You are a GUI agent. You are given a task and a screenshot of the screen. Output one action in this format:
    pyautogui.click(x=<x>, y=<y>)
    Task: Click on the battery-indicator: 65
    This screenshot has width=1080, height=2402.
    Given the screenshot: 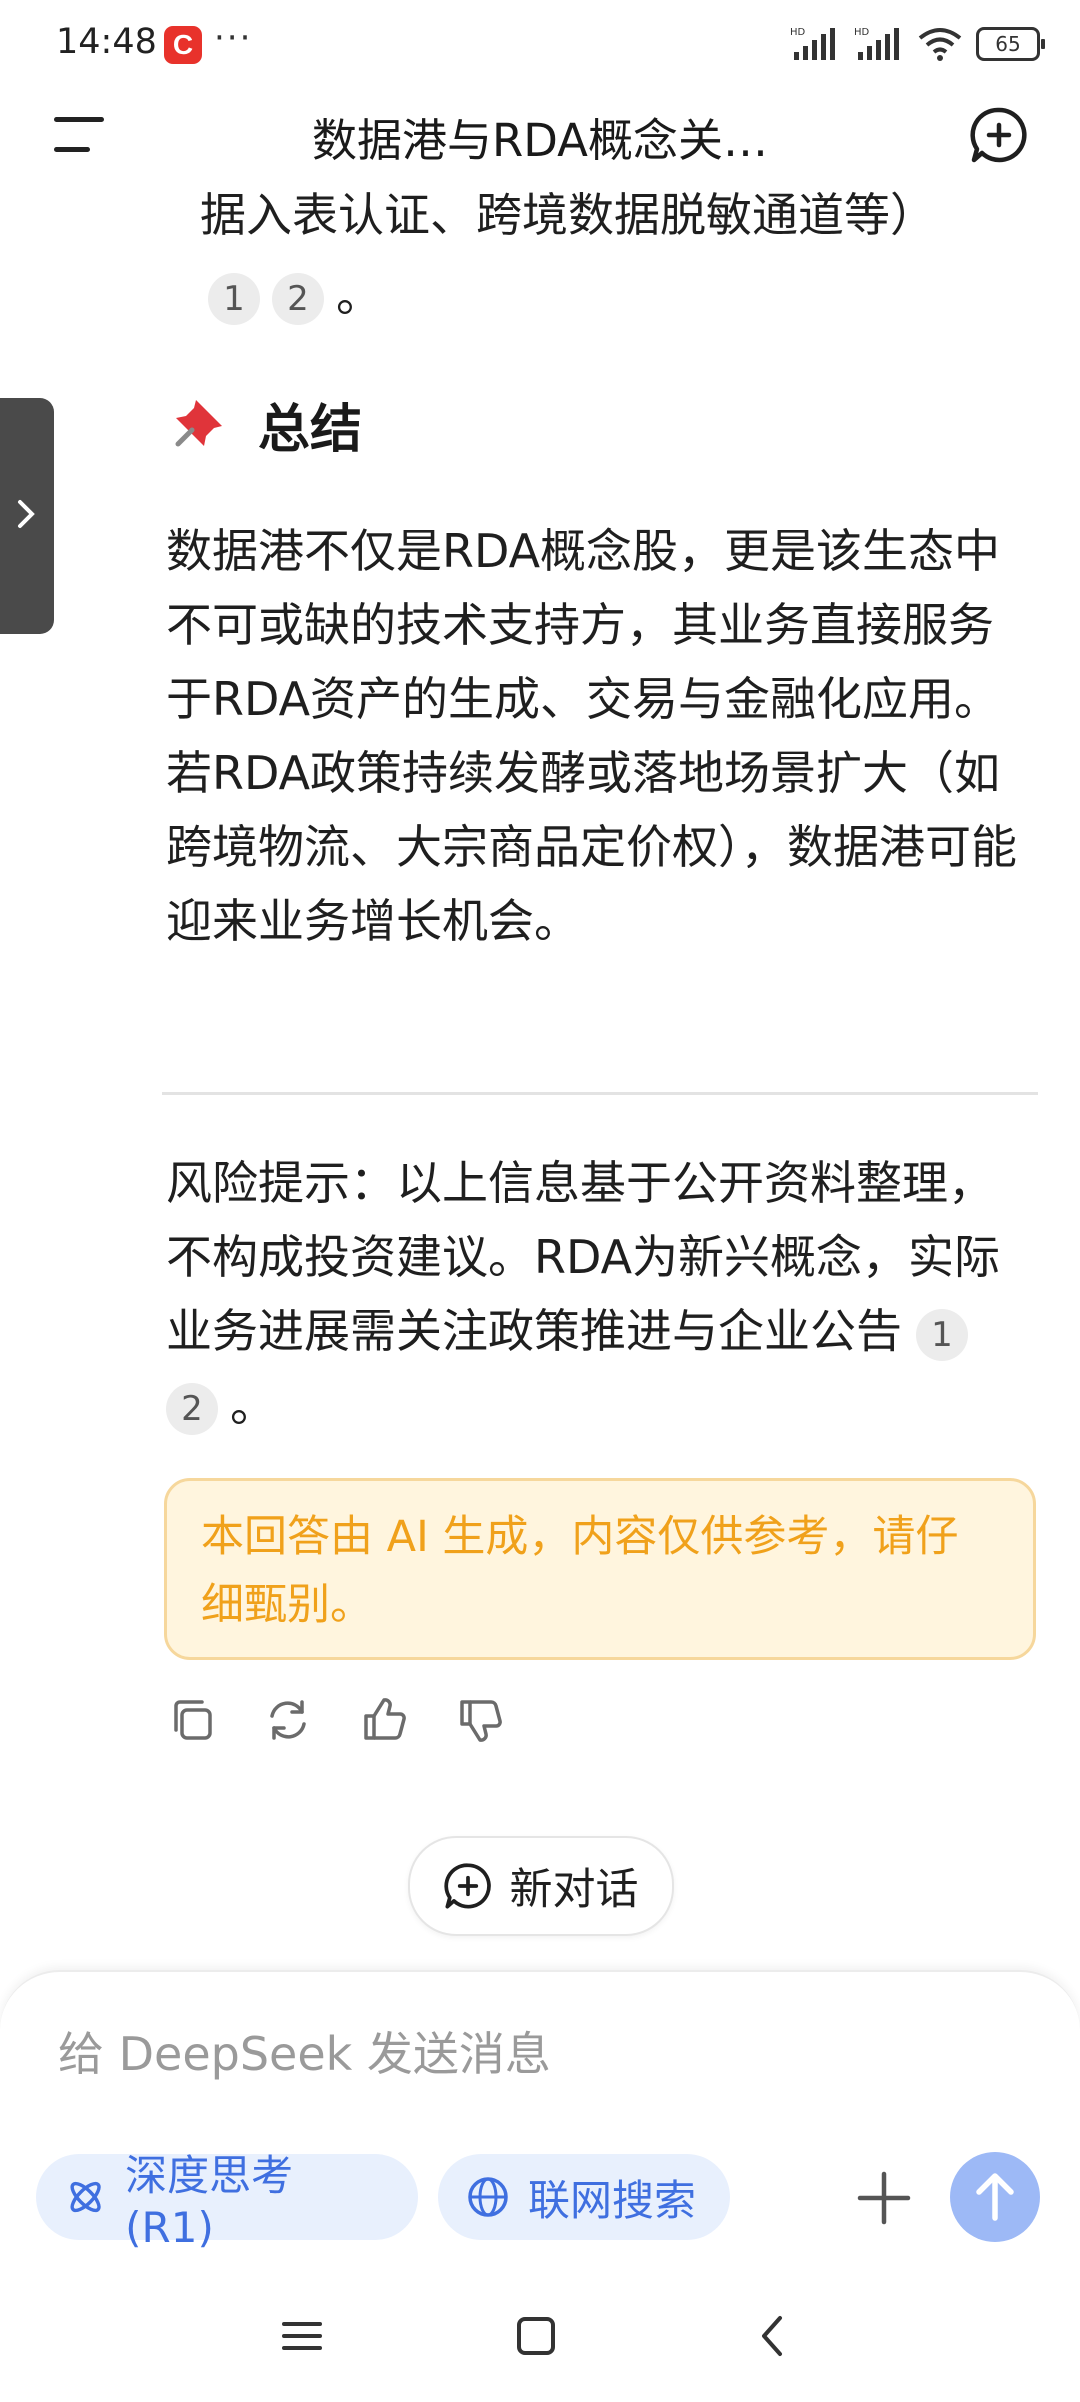 What is the action you would take?
    pyautogui.click(x=1010, y=44)
    